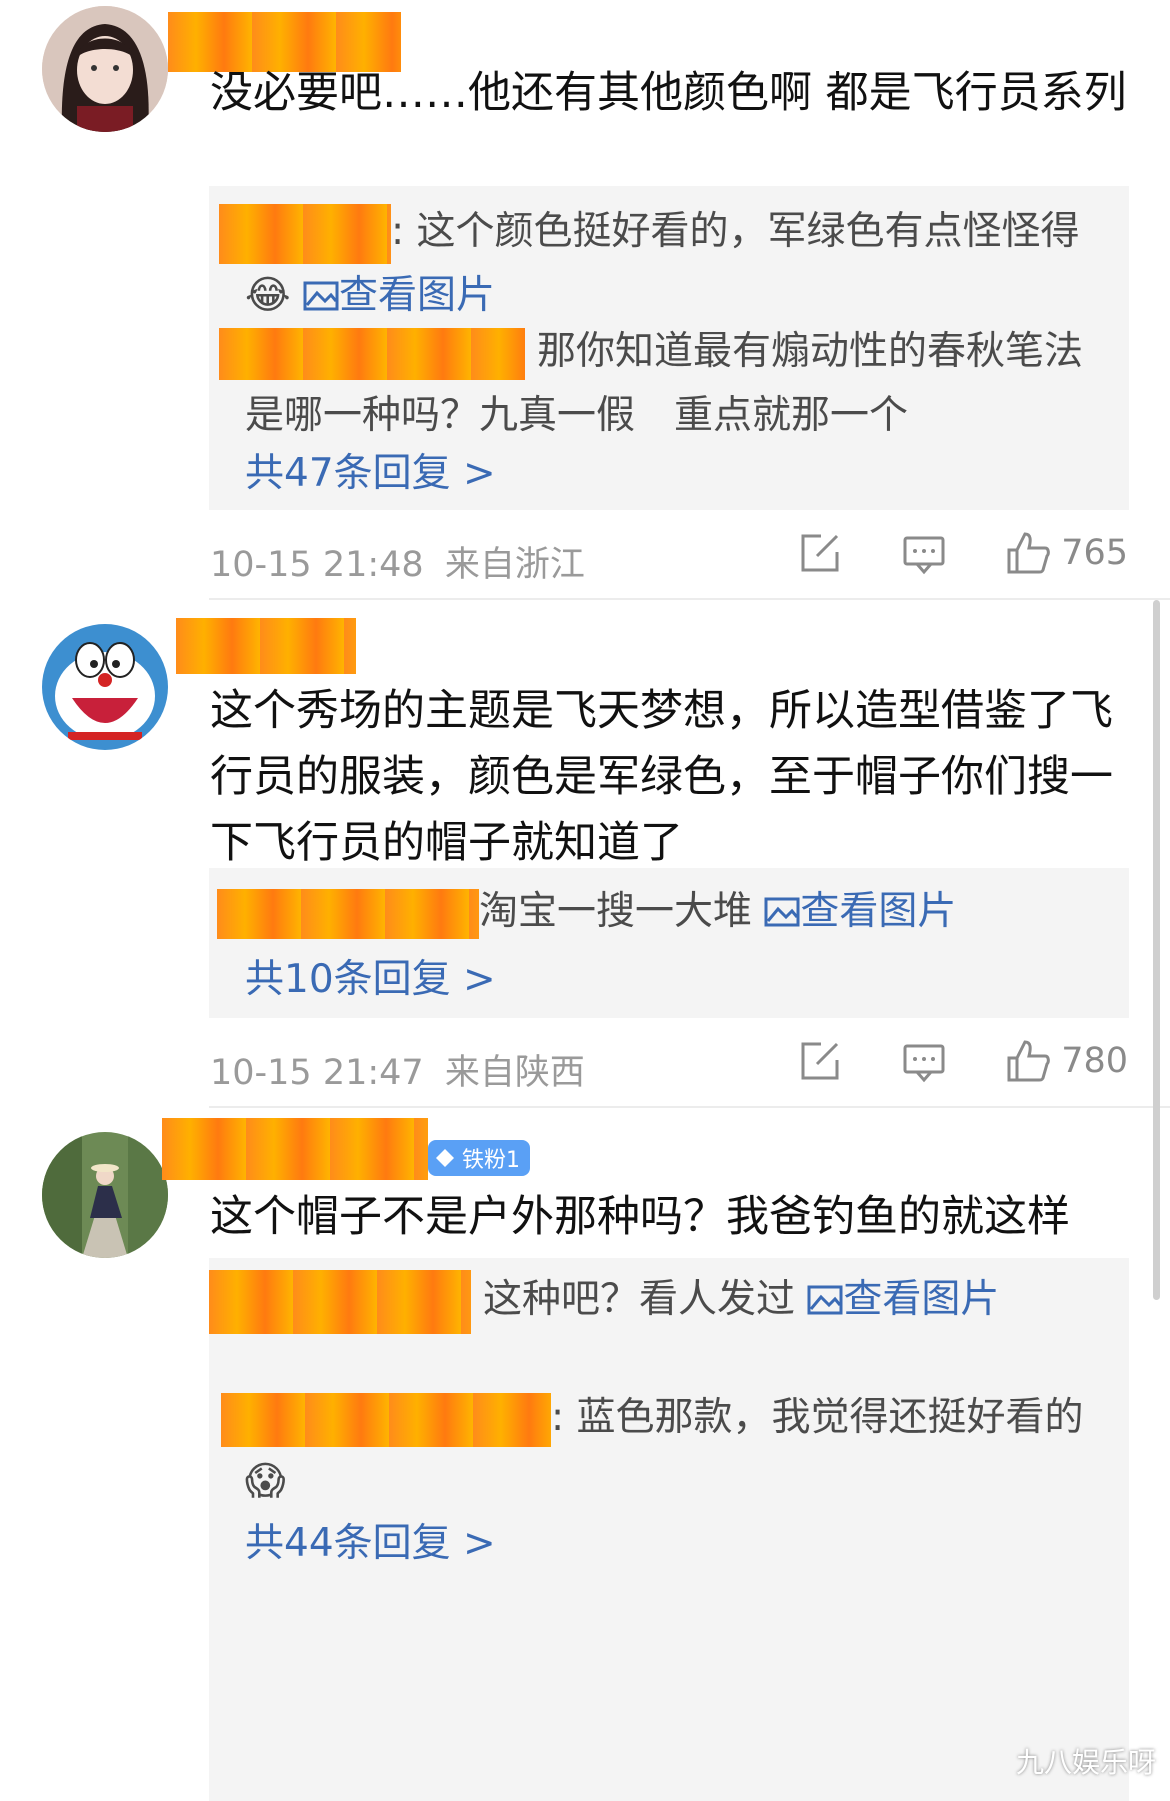  I want to click on reply-1: : 这个颜色挺好看的，军绿色有点怪怪得 😂 查看图片, so click(659, 264).